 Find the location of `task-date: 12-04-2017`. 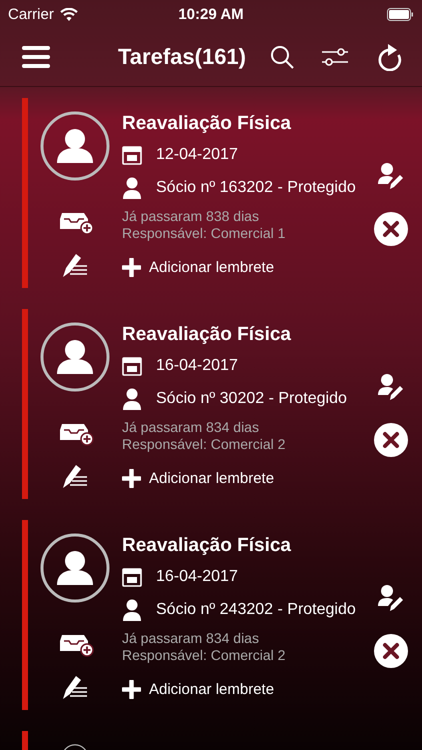

task-date: 12-04-2017 is located at coordinates (197, 155).